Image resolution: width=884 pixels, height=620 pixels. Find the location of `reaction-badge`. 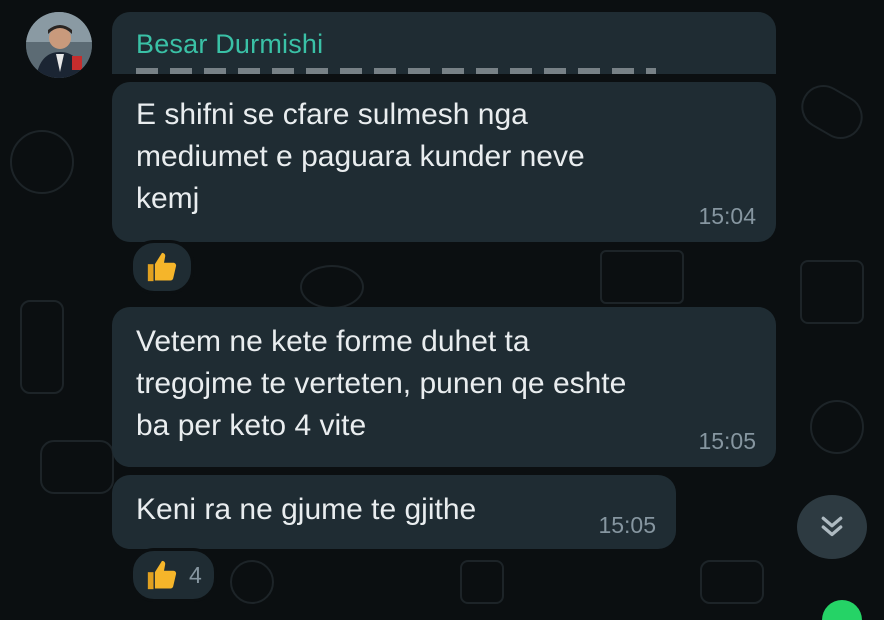

reaction-badge is located at coordinates (162, 267).